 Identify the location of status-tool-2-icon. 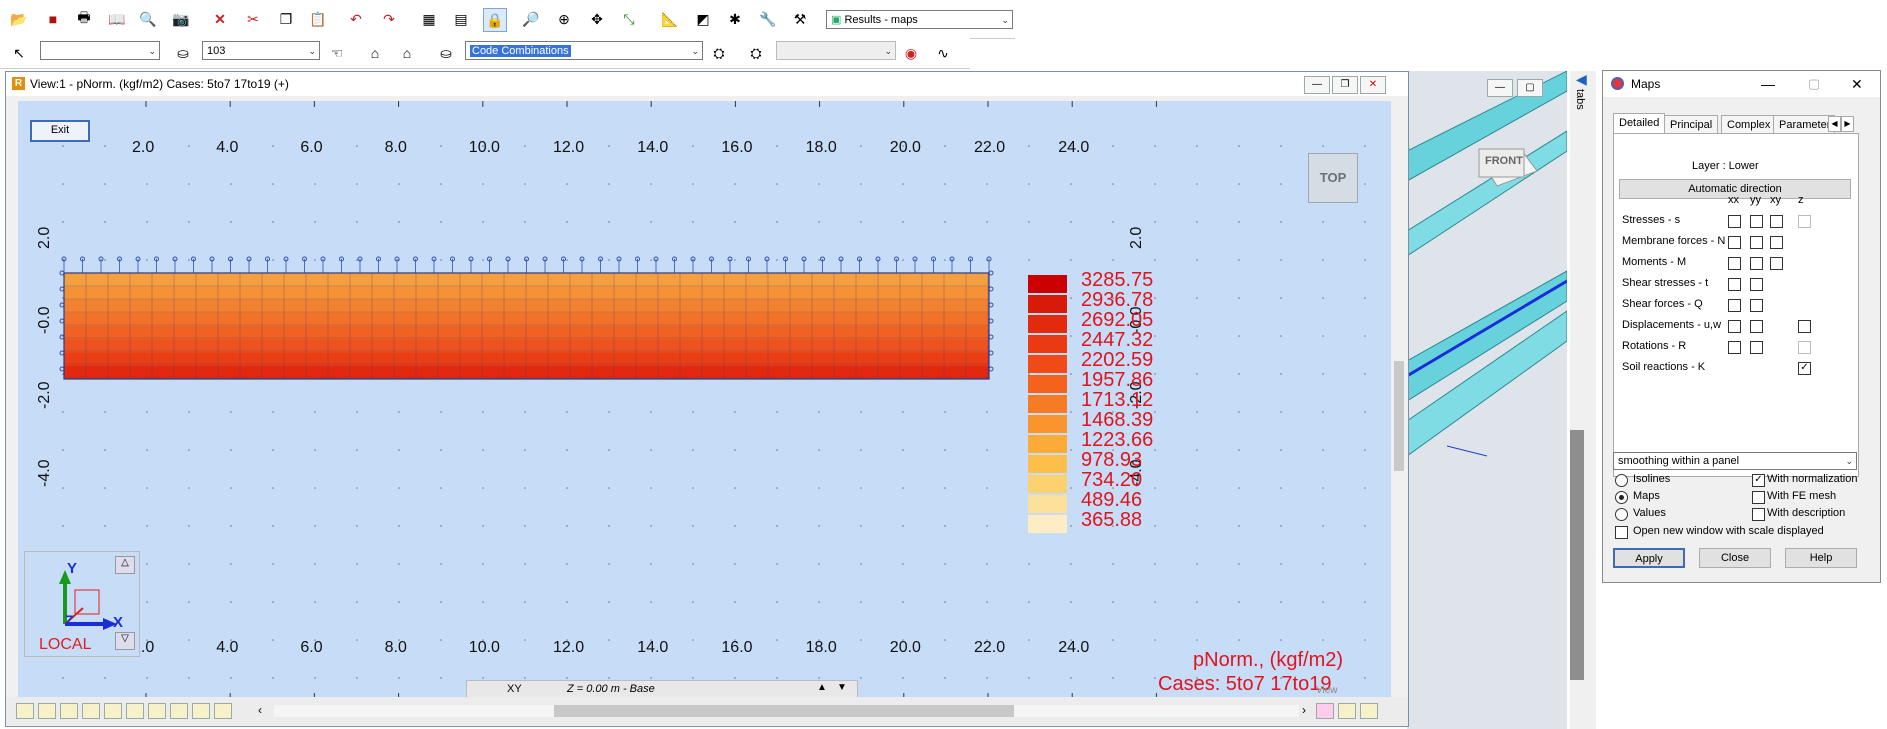
(47, 711).